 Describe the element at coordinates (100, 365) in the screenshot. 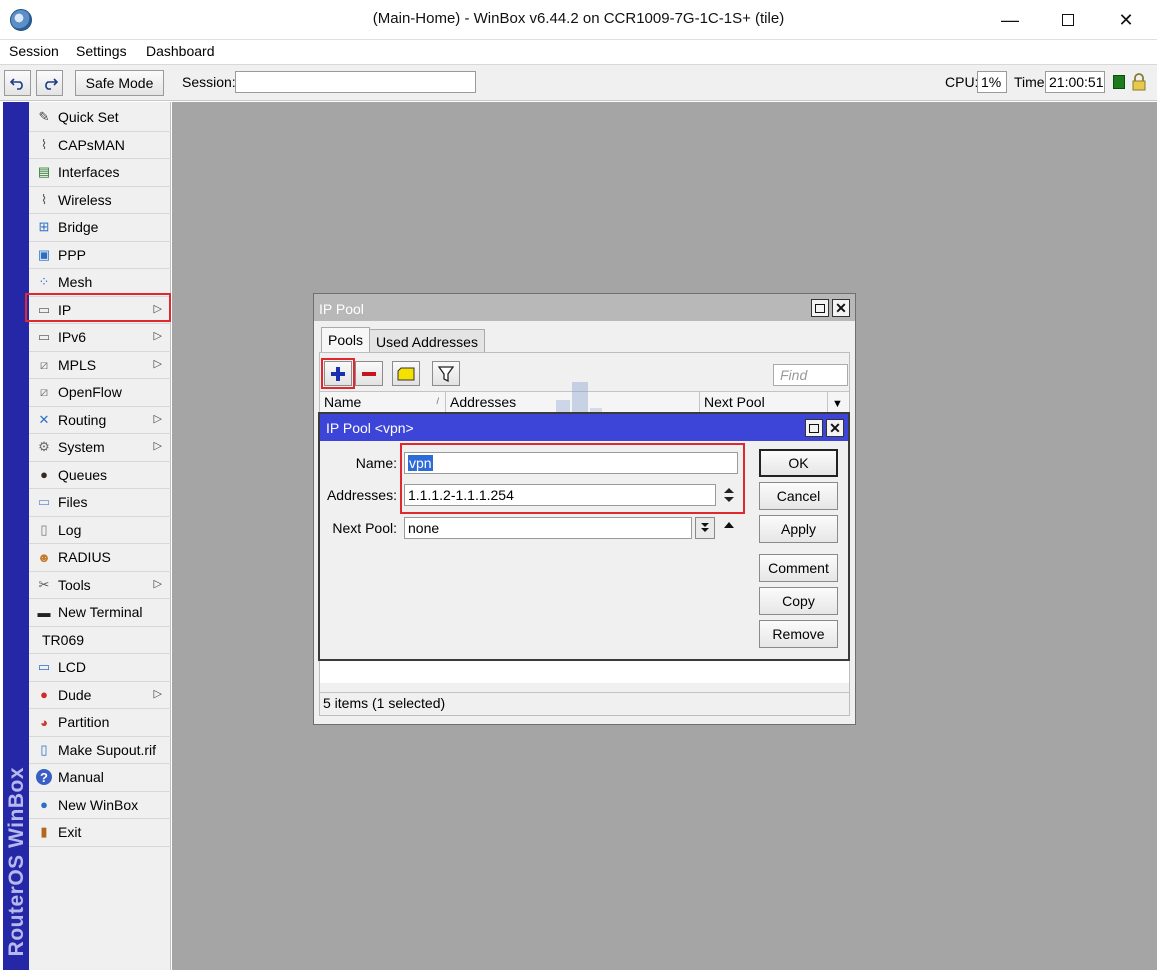

I see `sidebar-item-mpls: ⧄ MPLS ▷` at that location.